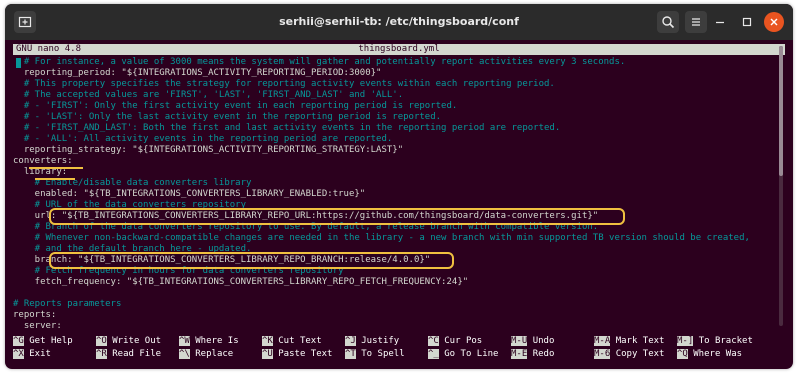 Image resolution: width=800 pixels, height=376 pixels. Describe the element at coordinates (640, 341) in the screenshot. I see `shortcut-label: Mark Text` at that location.